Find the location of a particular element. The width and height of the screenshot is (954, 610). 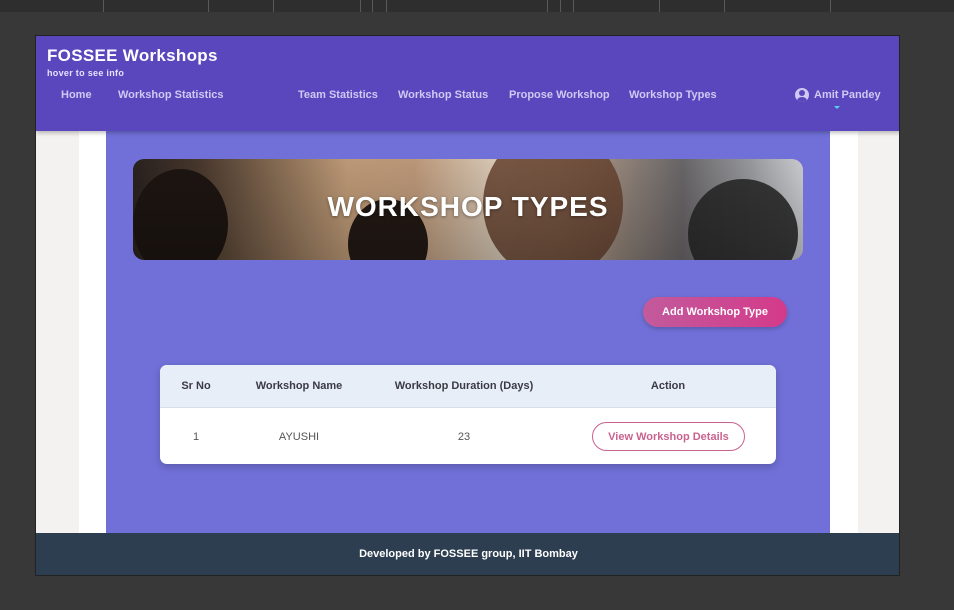

header-workshop-name: Workshop Name is located at coordinates (299, 386).